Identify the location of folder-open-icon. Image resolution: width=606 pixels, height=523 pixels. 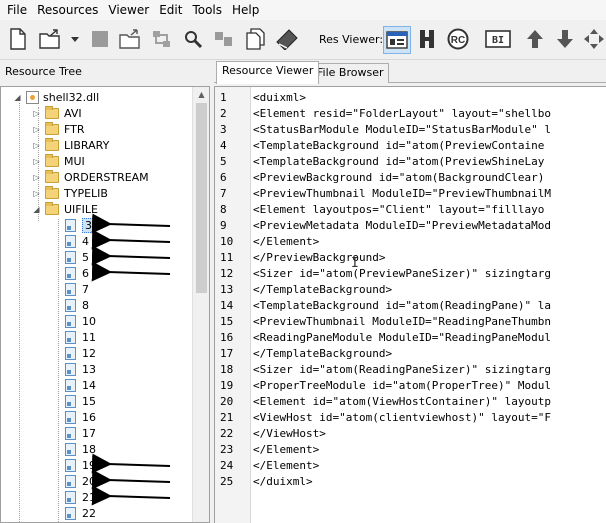
(52, 208).